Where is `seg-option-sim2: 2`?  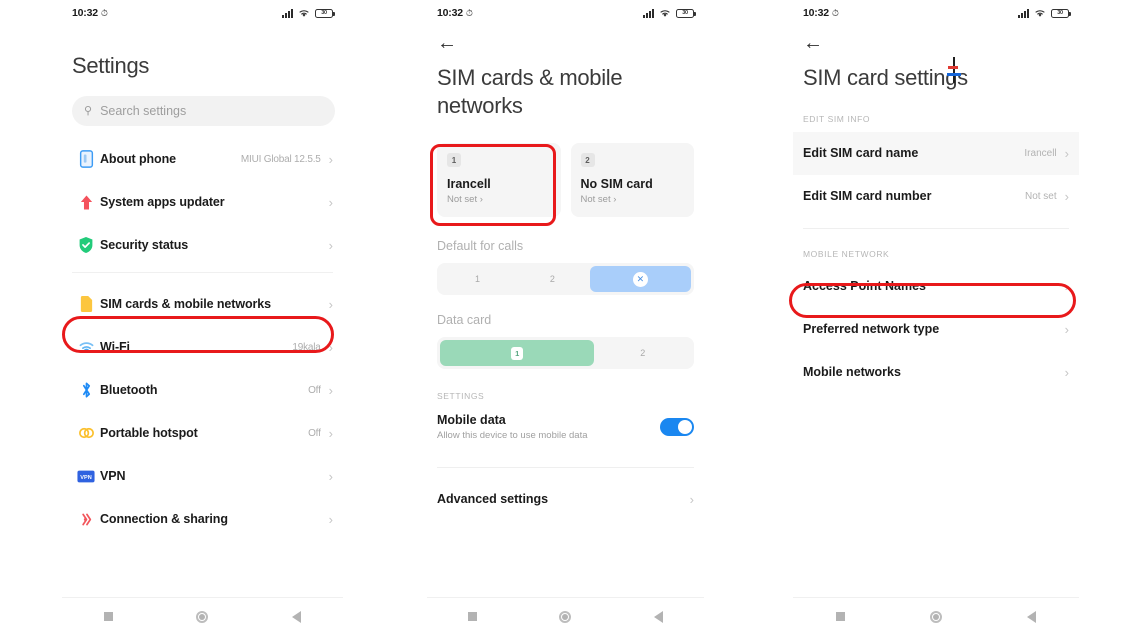
seg-option-sim2: 2 is located at coordinates (552, 279).